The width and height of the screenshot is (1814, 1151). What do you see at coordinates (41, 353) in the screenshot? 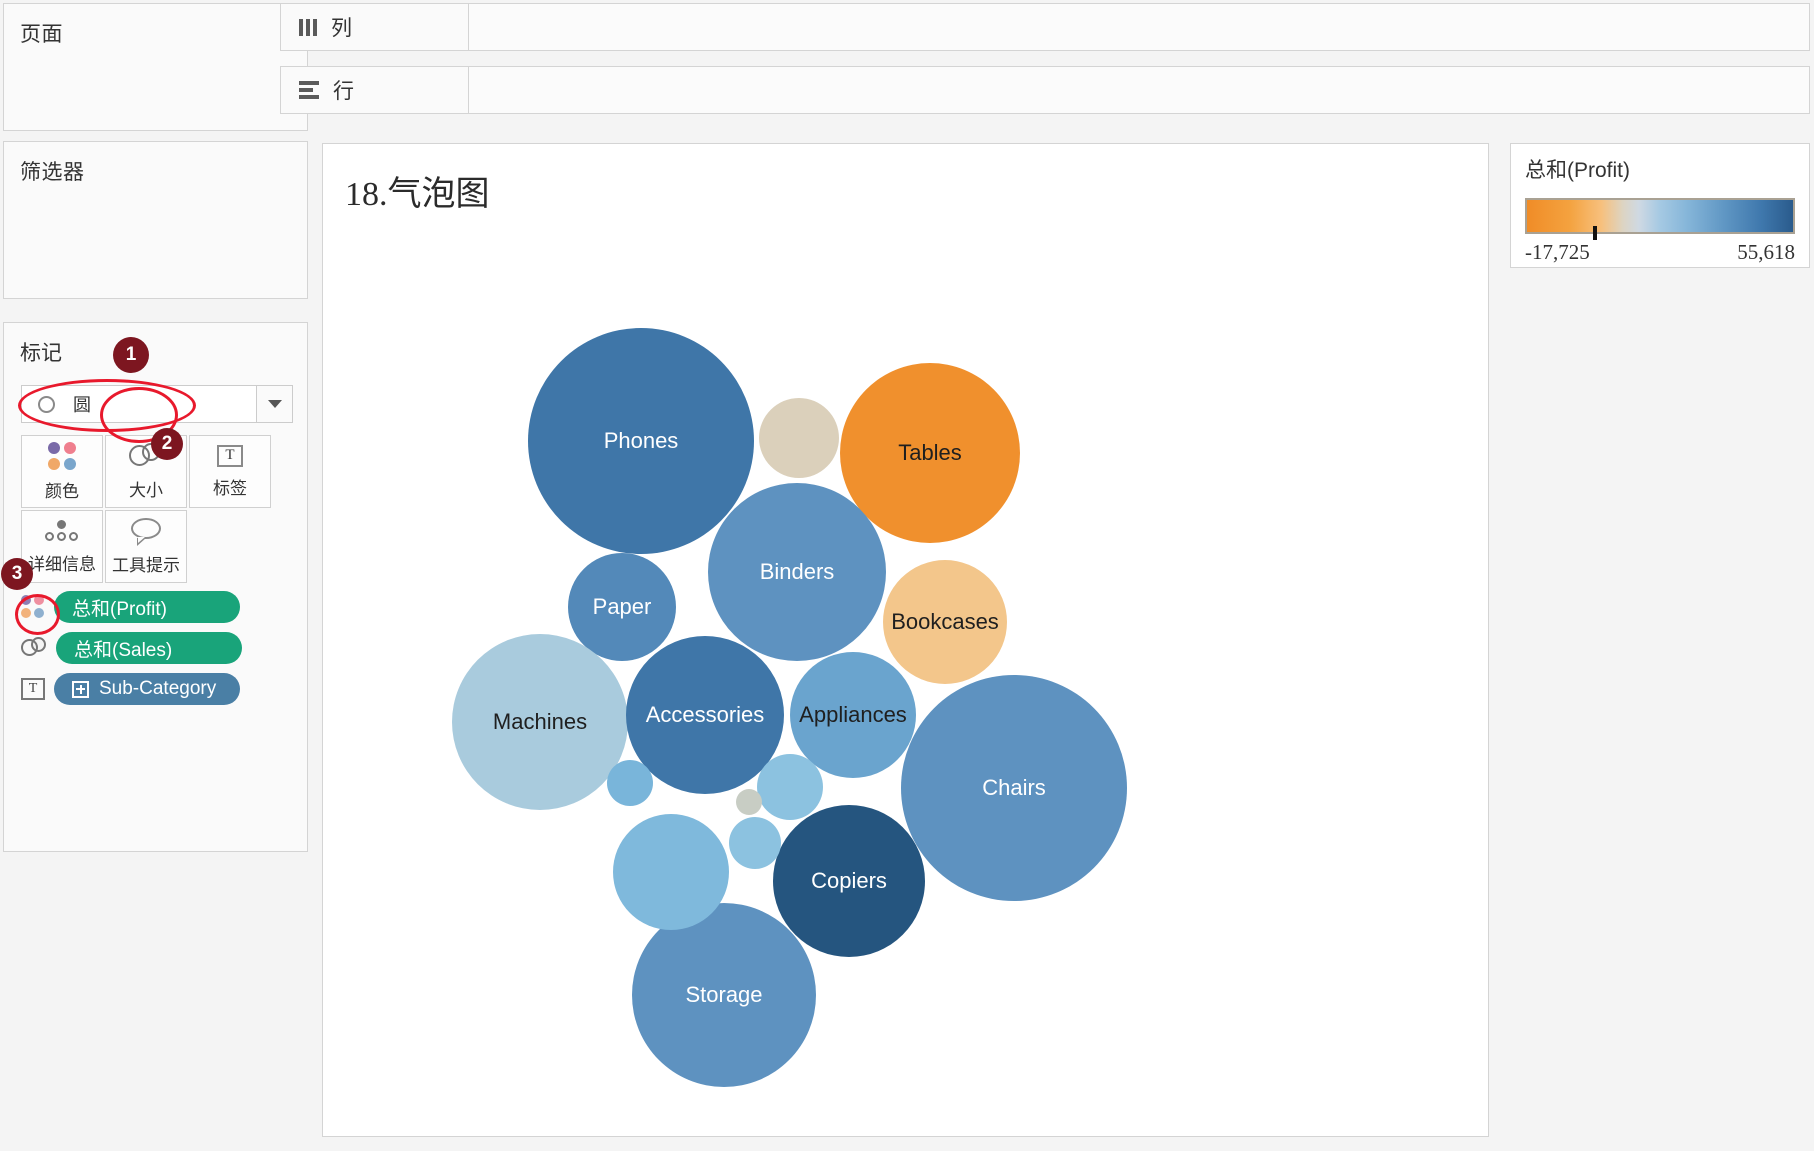
I see `marks-card-title: 标记` at bounding box center [41, 353].